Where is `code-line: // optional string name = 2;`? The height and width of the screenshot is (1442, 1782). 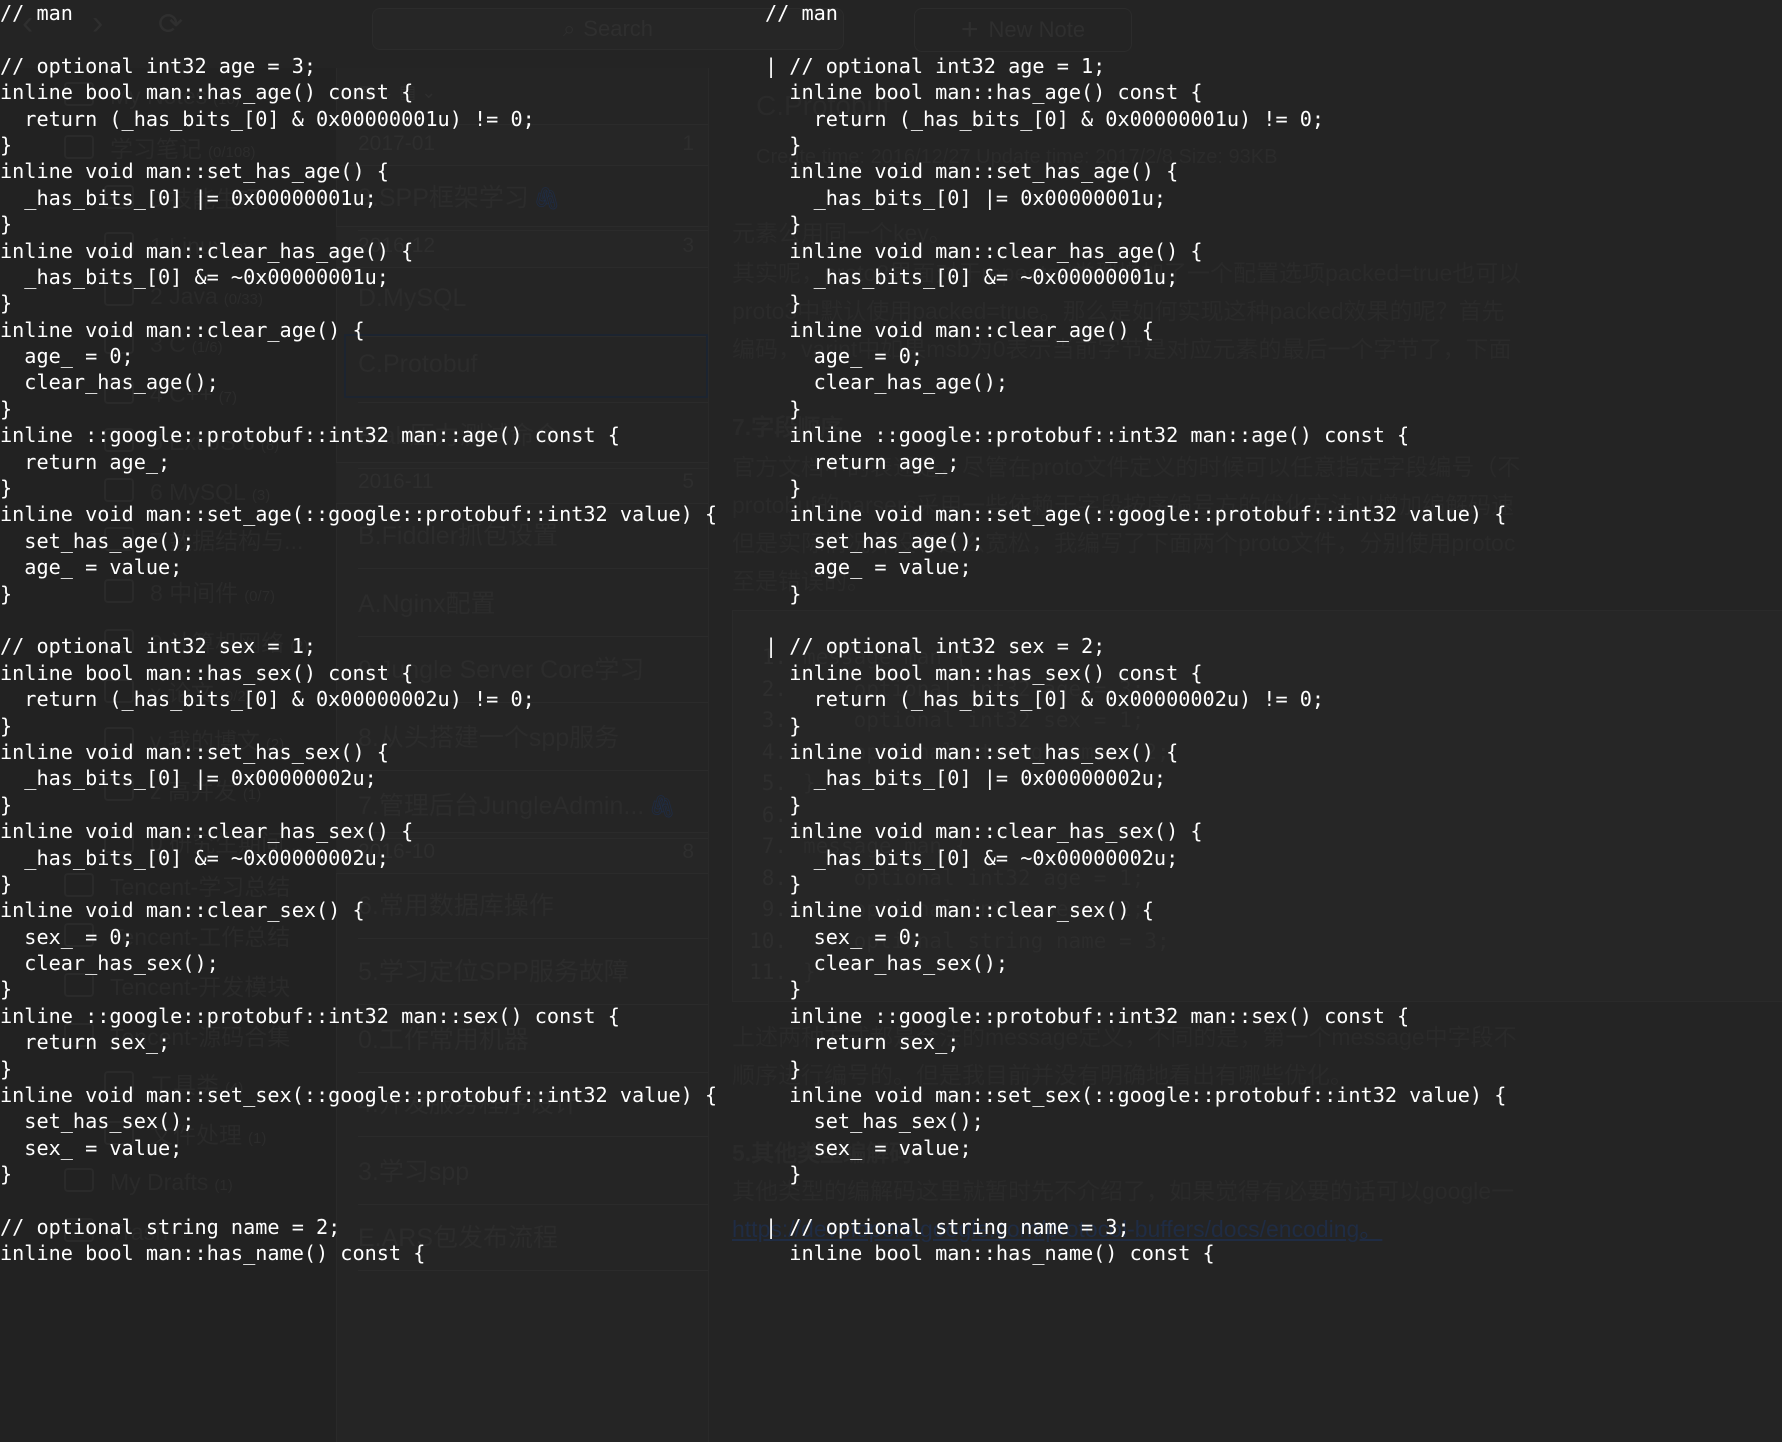 code-line: // optional string name = 2; is located at coordinates (170, 1226).